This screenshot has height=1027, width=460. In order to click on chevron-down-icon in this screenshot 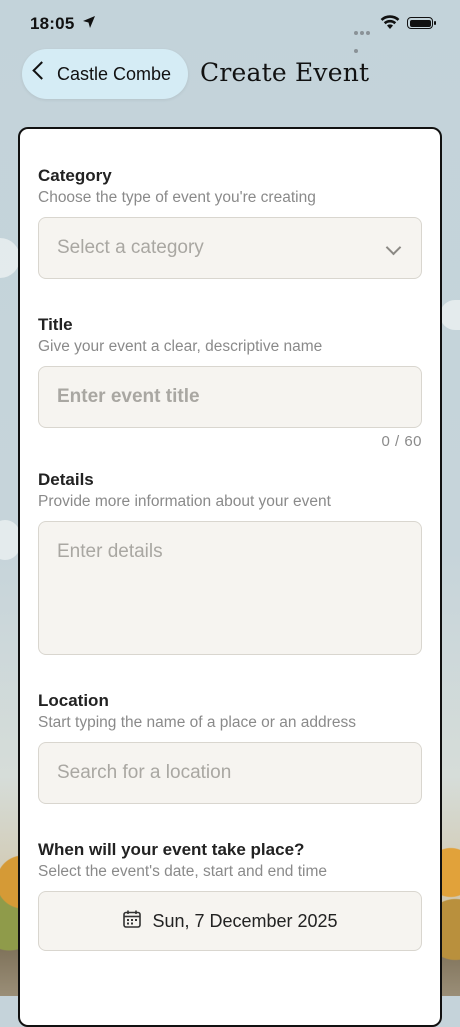, I will do `click(393, 247)`.